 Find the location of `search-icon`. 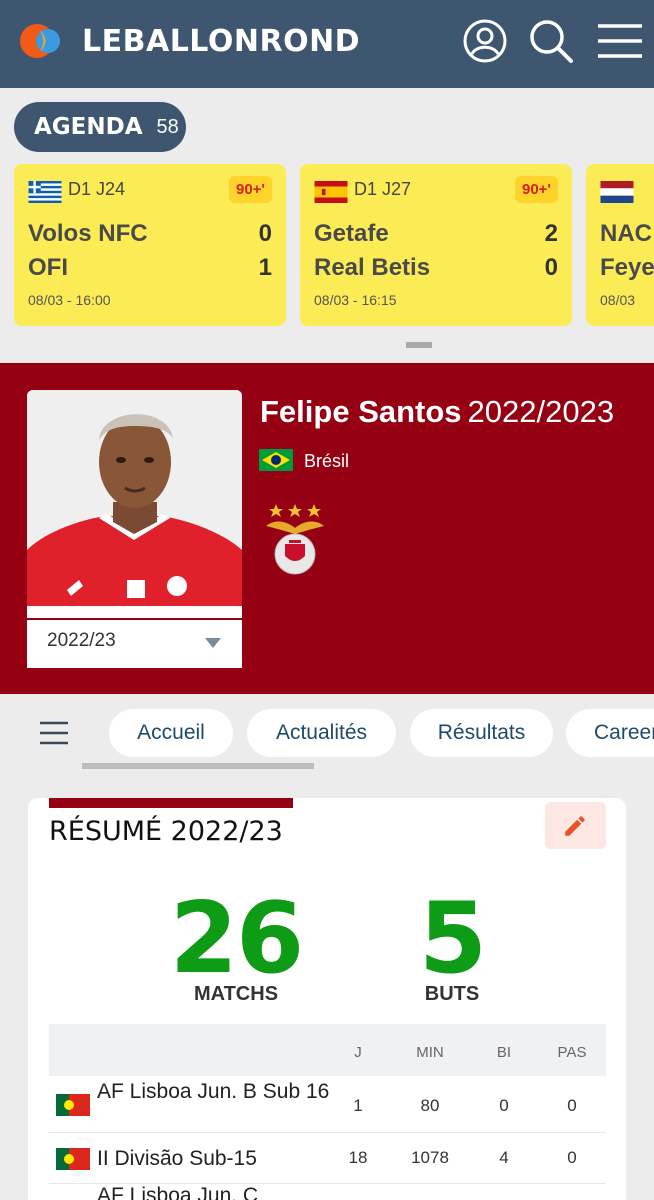

search-icon is located at coordinates (551, 41).